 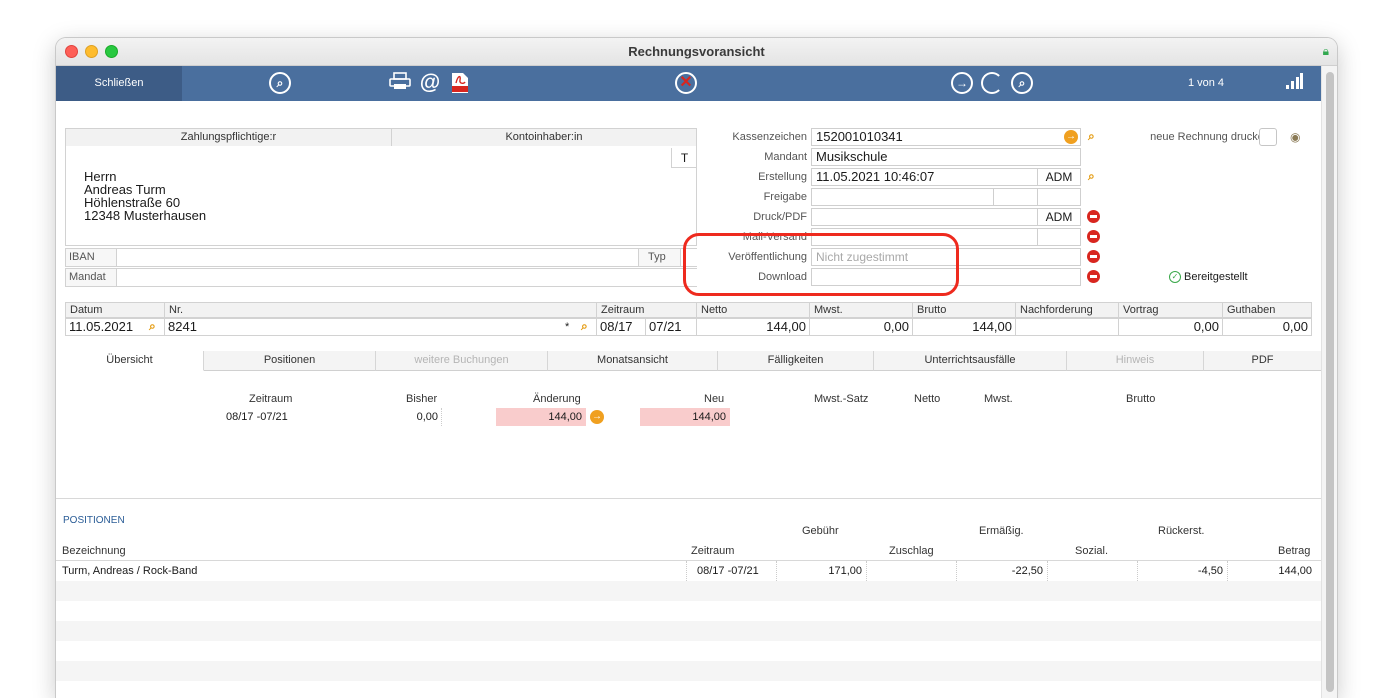 I want to click on kassenzeichen-field: 152001010341, so click(x=946, y=137).